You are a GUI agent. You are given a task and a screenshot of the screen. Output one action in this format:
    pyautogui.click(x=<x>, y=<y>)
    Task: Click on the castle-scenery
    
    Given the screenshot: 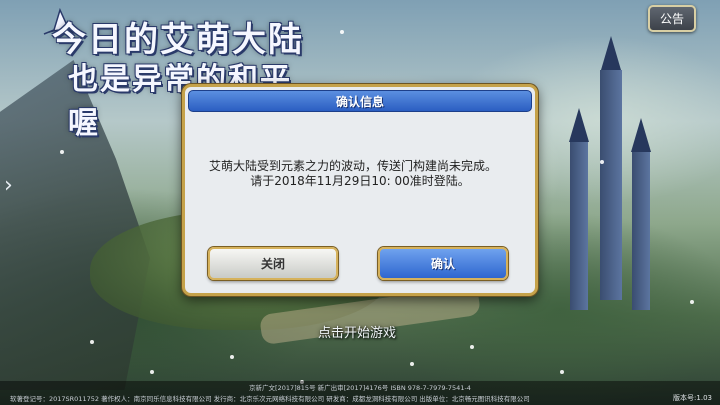 What is the action you would take?
    pyautogui.click(x=614, y=180)
    